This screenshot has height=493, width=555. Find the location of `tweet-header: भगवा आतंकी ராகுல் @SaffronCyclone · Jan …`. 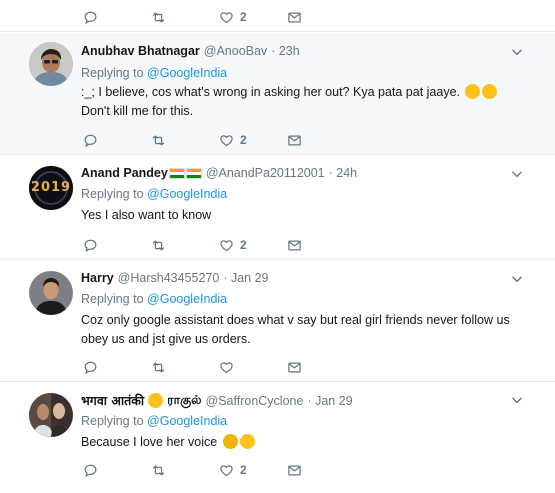

tweet-header: भगवा आतंकी ராகுல் @SaffronCyclone · Jan … is located at coordinates (217, 400).